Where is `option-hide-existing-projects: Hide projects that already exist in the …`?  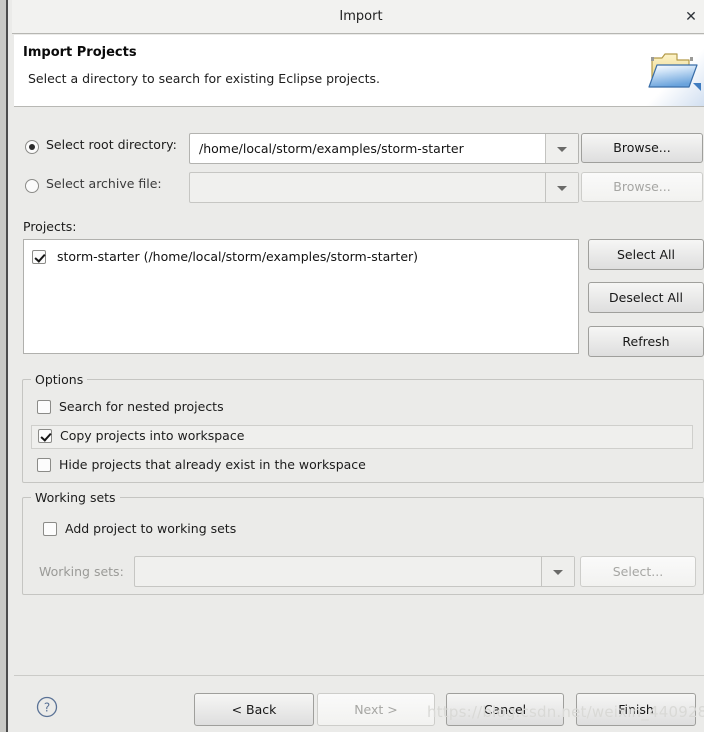
option-hide-existing-projects: Hide projects that already exist in the … is located at coordinates (362, 466).